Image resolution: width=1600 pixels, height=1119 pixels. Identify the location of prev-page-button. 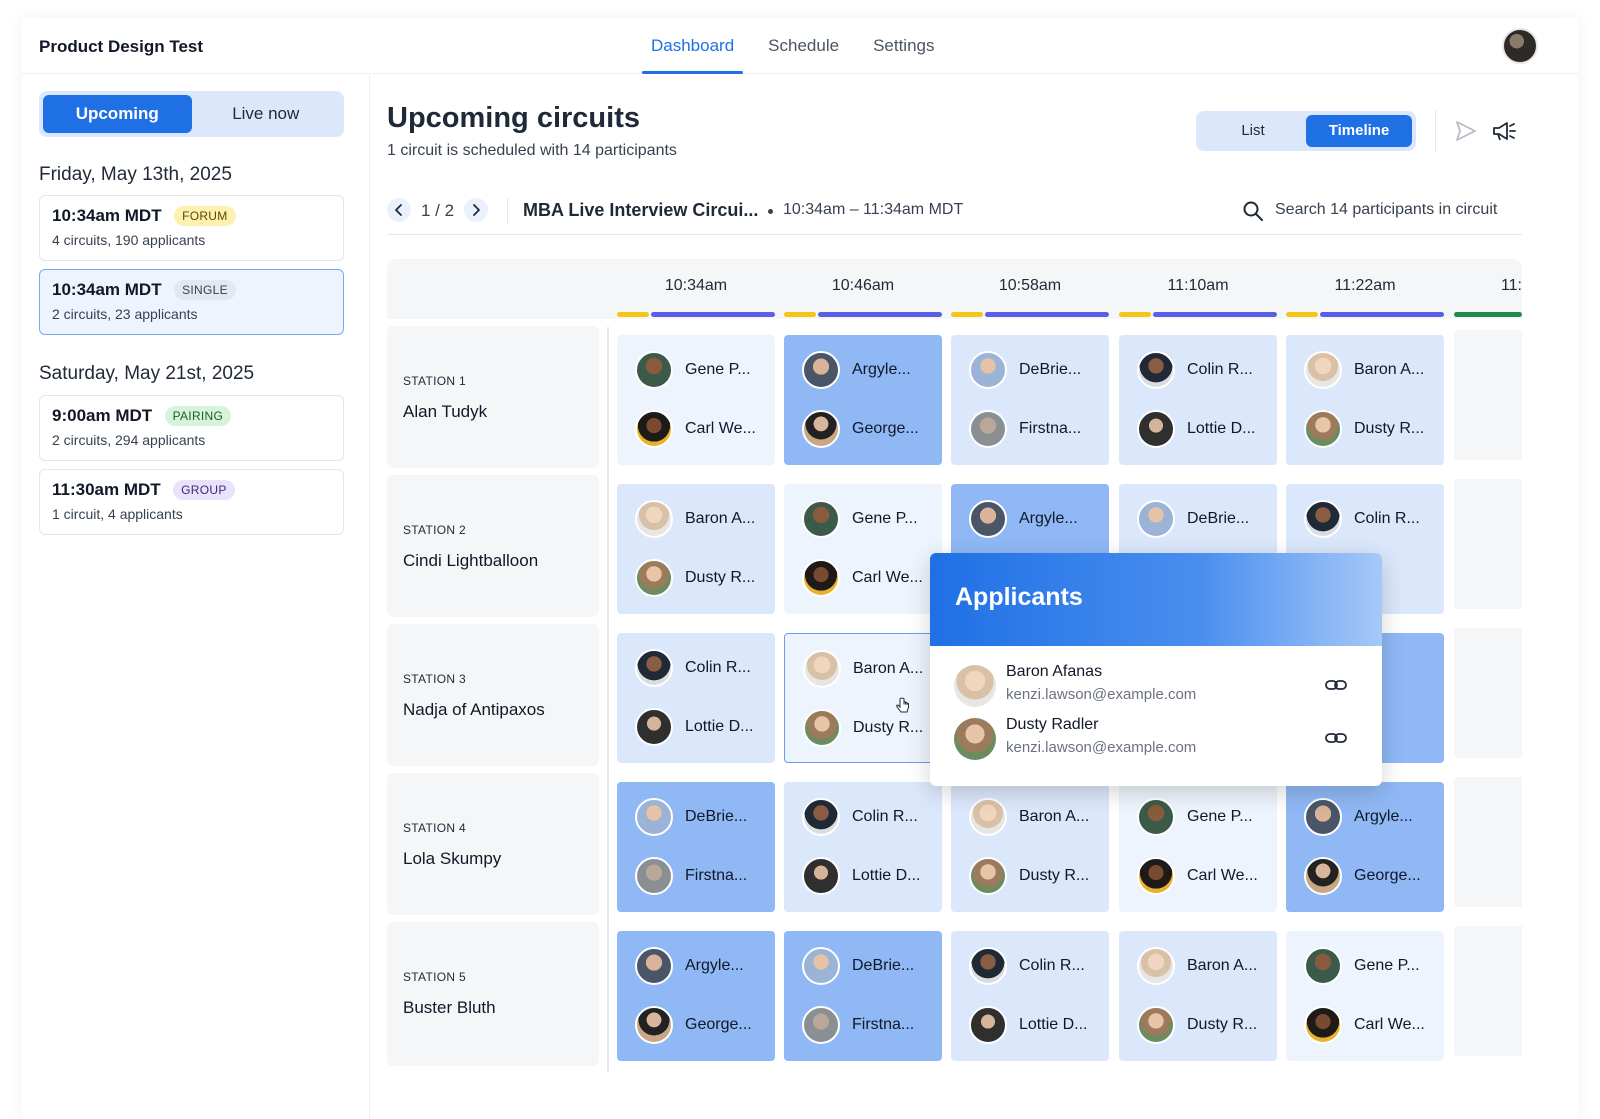
(399, 210).